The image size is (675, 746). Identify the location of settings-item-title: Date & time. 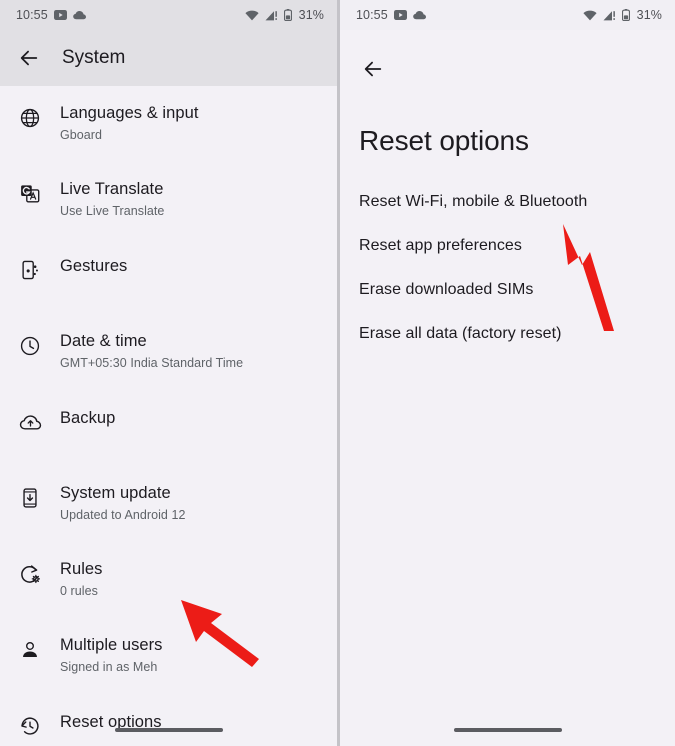
(103, 341).